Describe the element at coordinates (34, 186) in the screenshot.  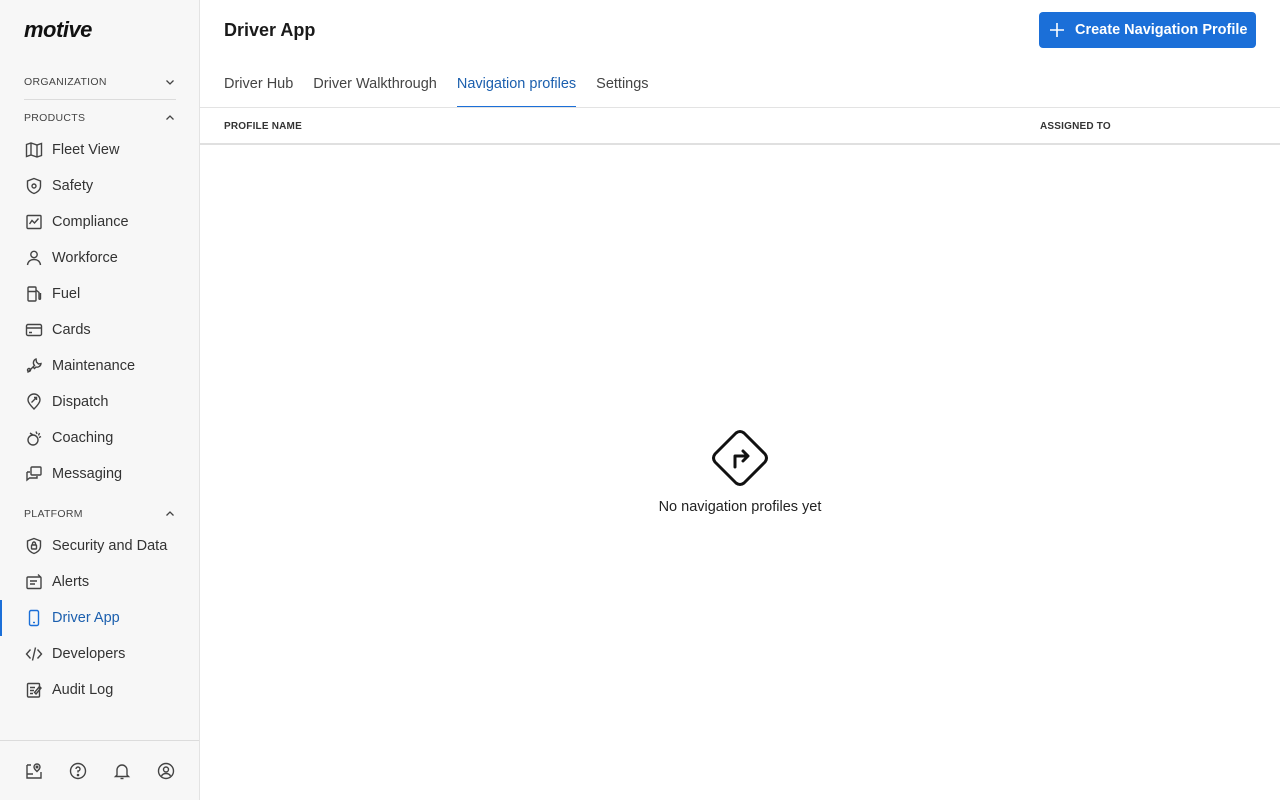
I see `shield-icon` at that location.